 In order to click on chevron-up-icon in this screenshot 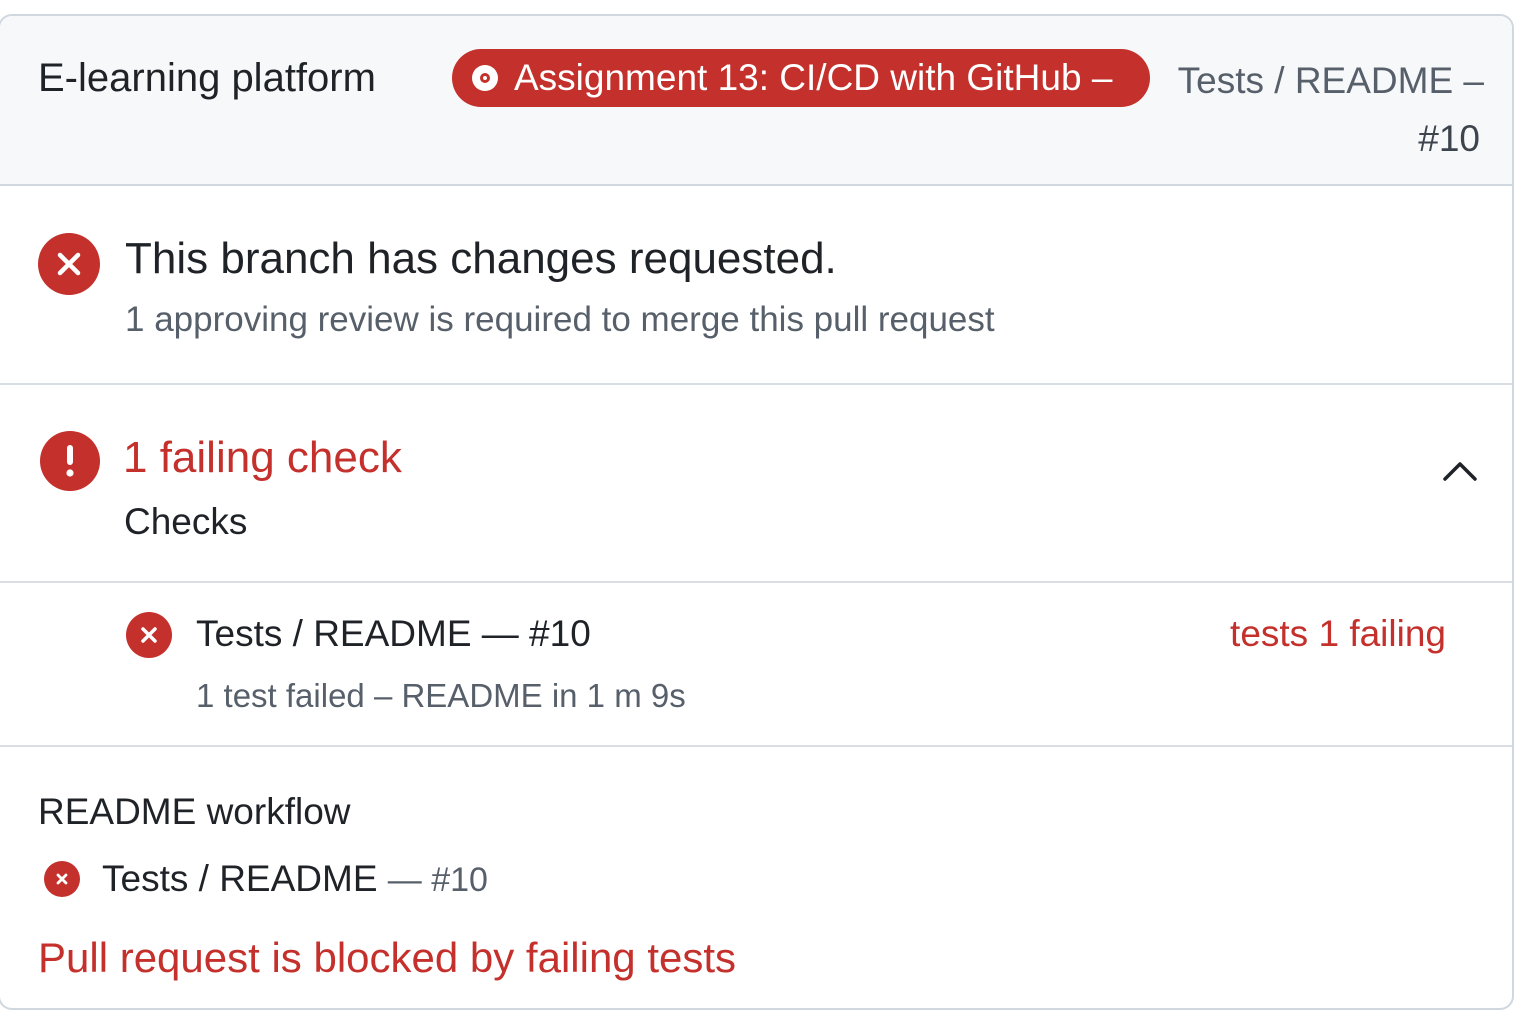, I will do `click(1460, 471)`.